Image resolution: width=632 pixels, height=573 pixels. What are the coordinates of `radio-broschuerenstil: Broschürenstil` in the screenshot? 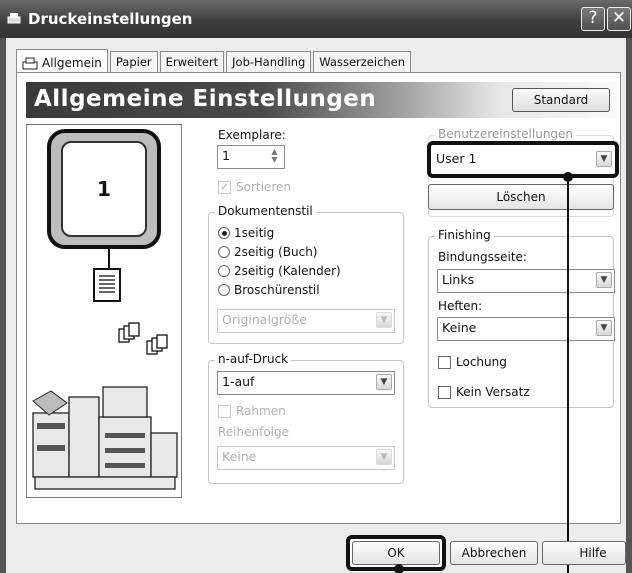 It's located at (269, 290).